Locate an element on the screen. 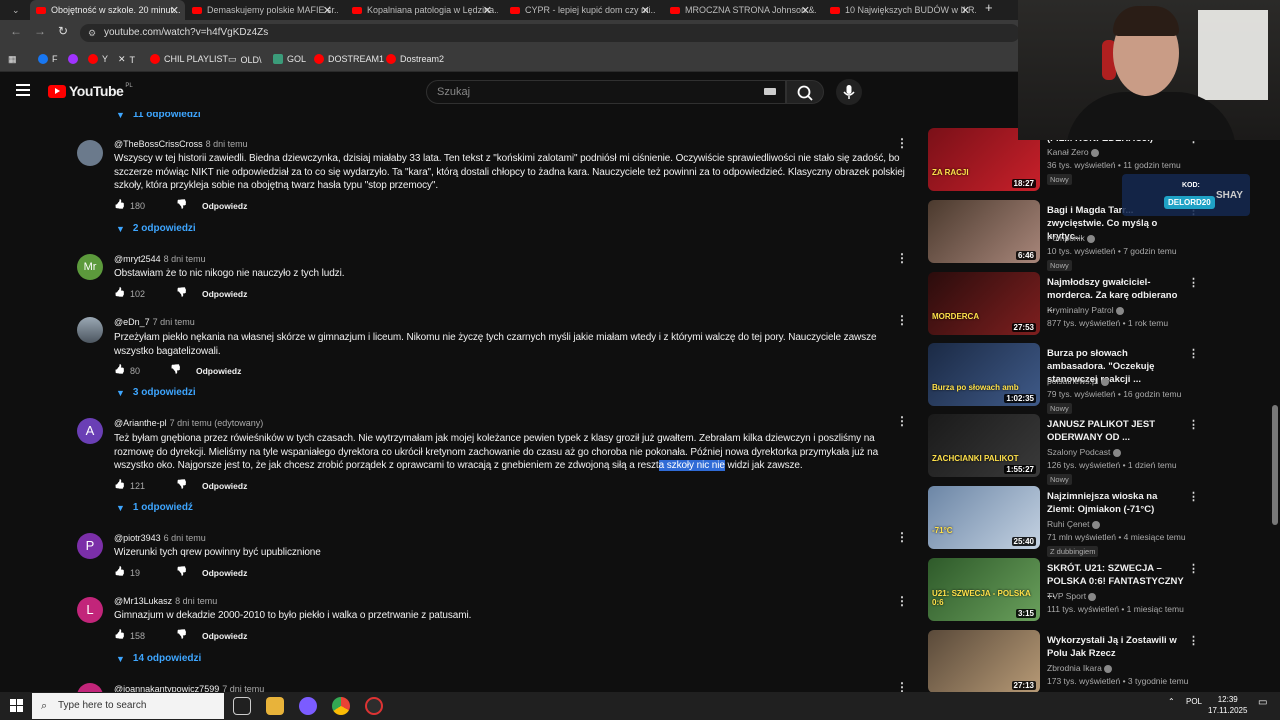 This screenshot has height=720, width=1280. page-scrollbar is located at coordinates (1275, 465).